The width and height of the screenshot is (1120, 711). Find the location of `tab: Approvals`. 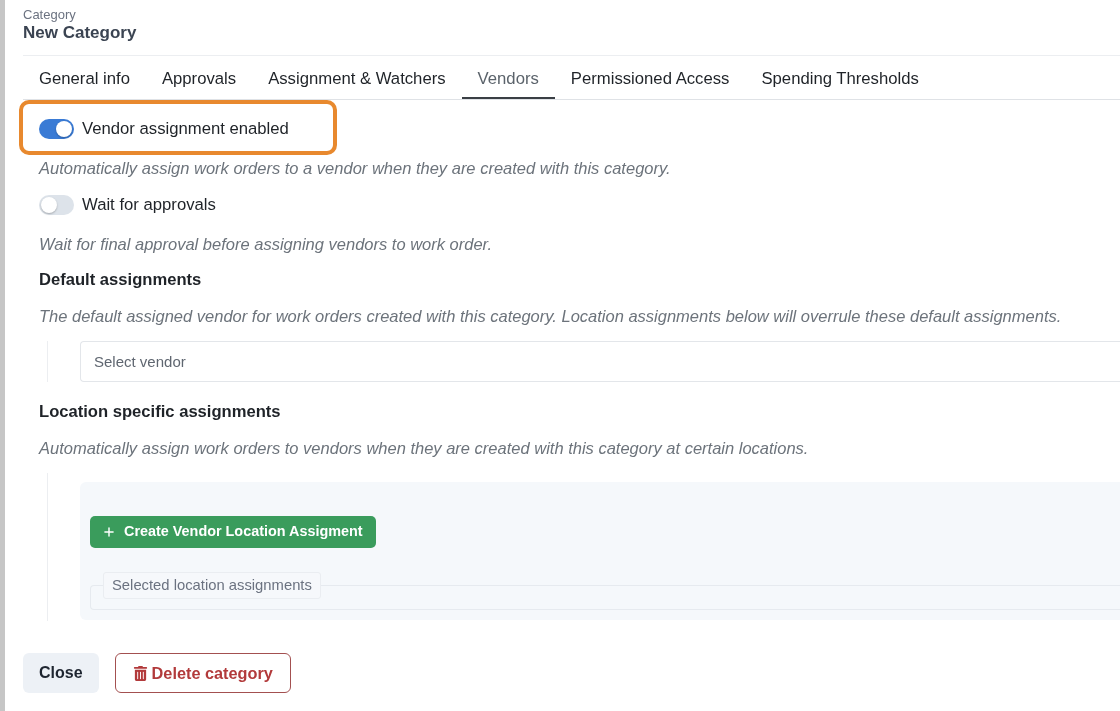

tab: Approvals is located at coordinates (199, 77).